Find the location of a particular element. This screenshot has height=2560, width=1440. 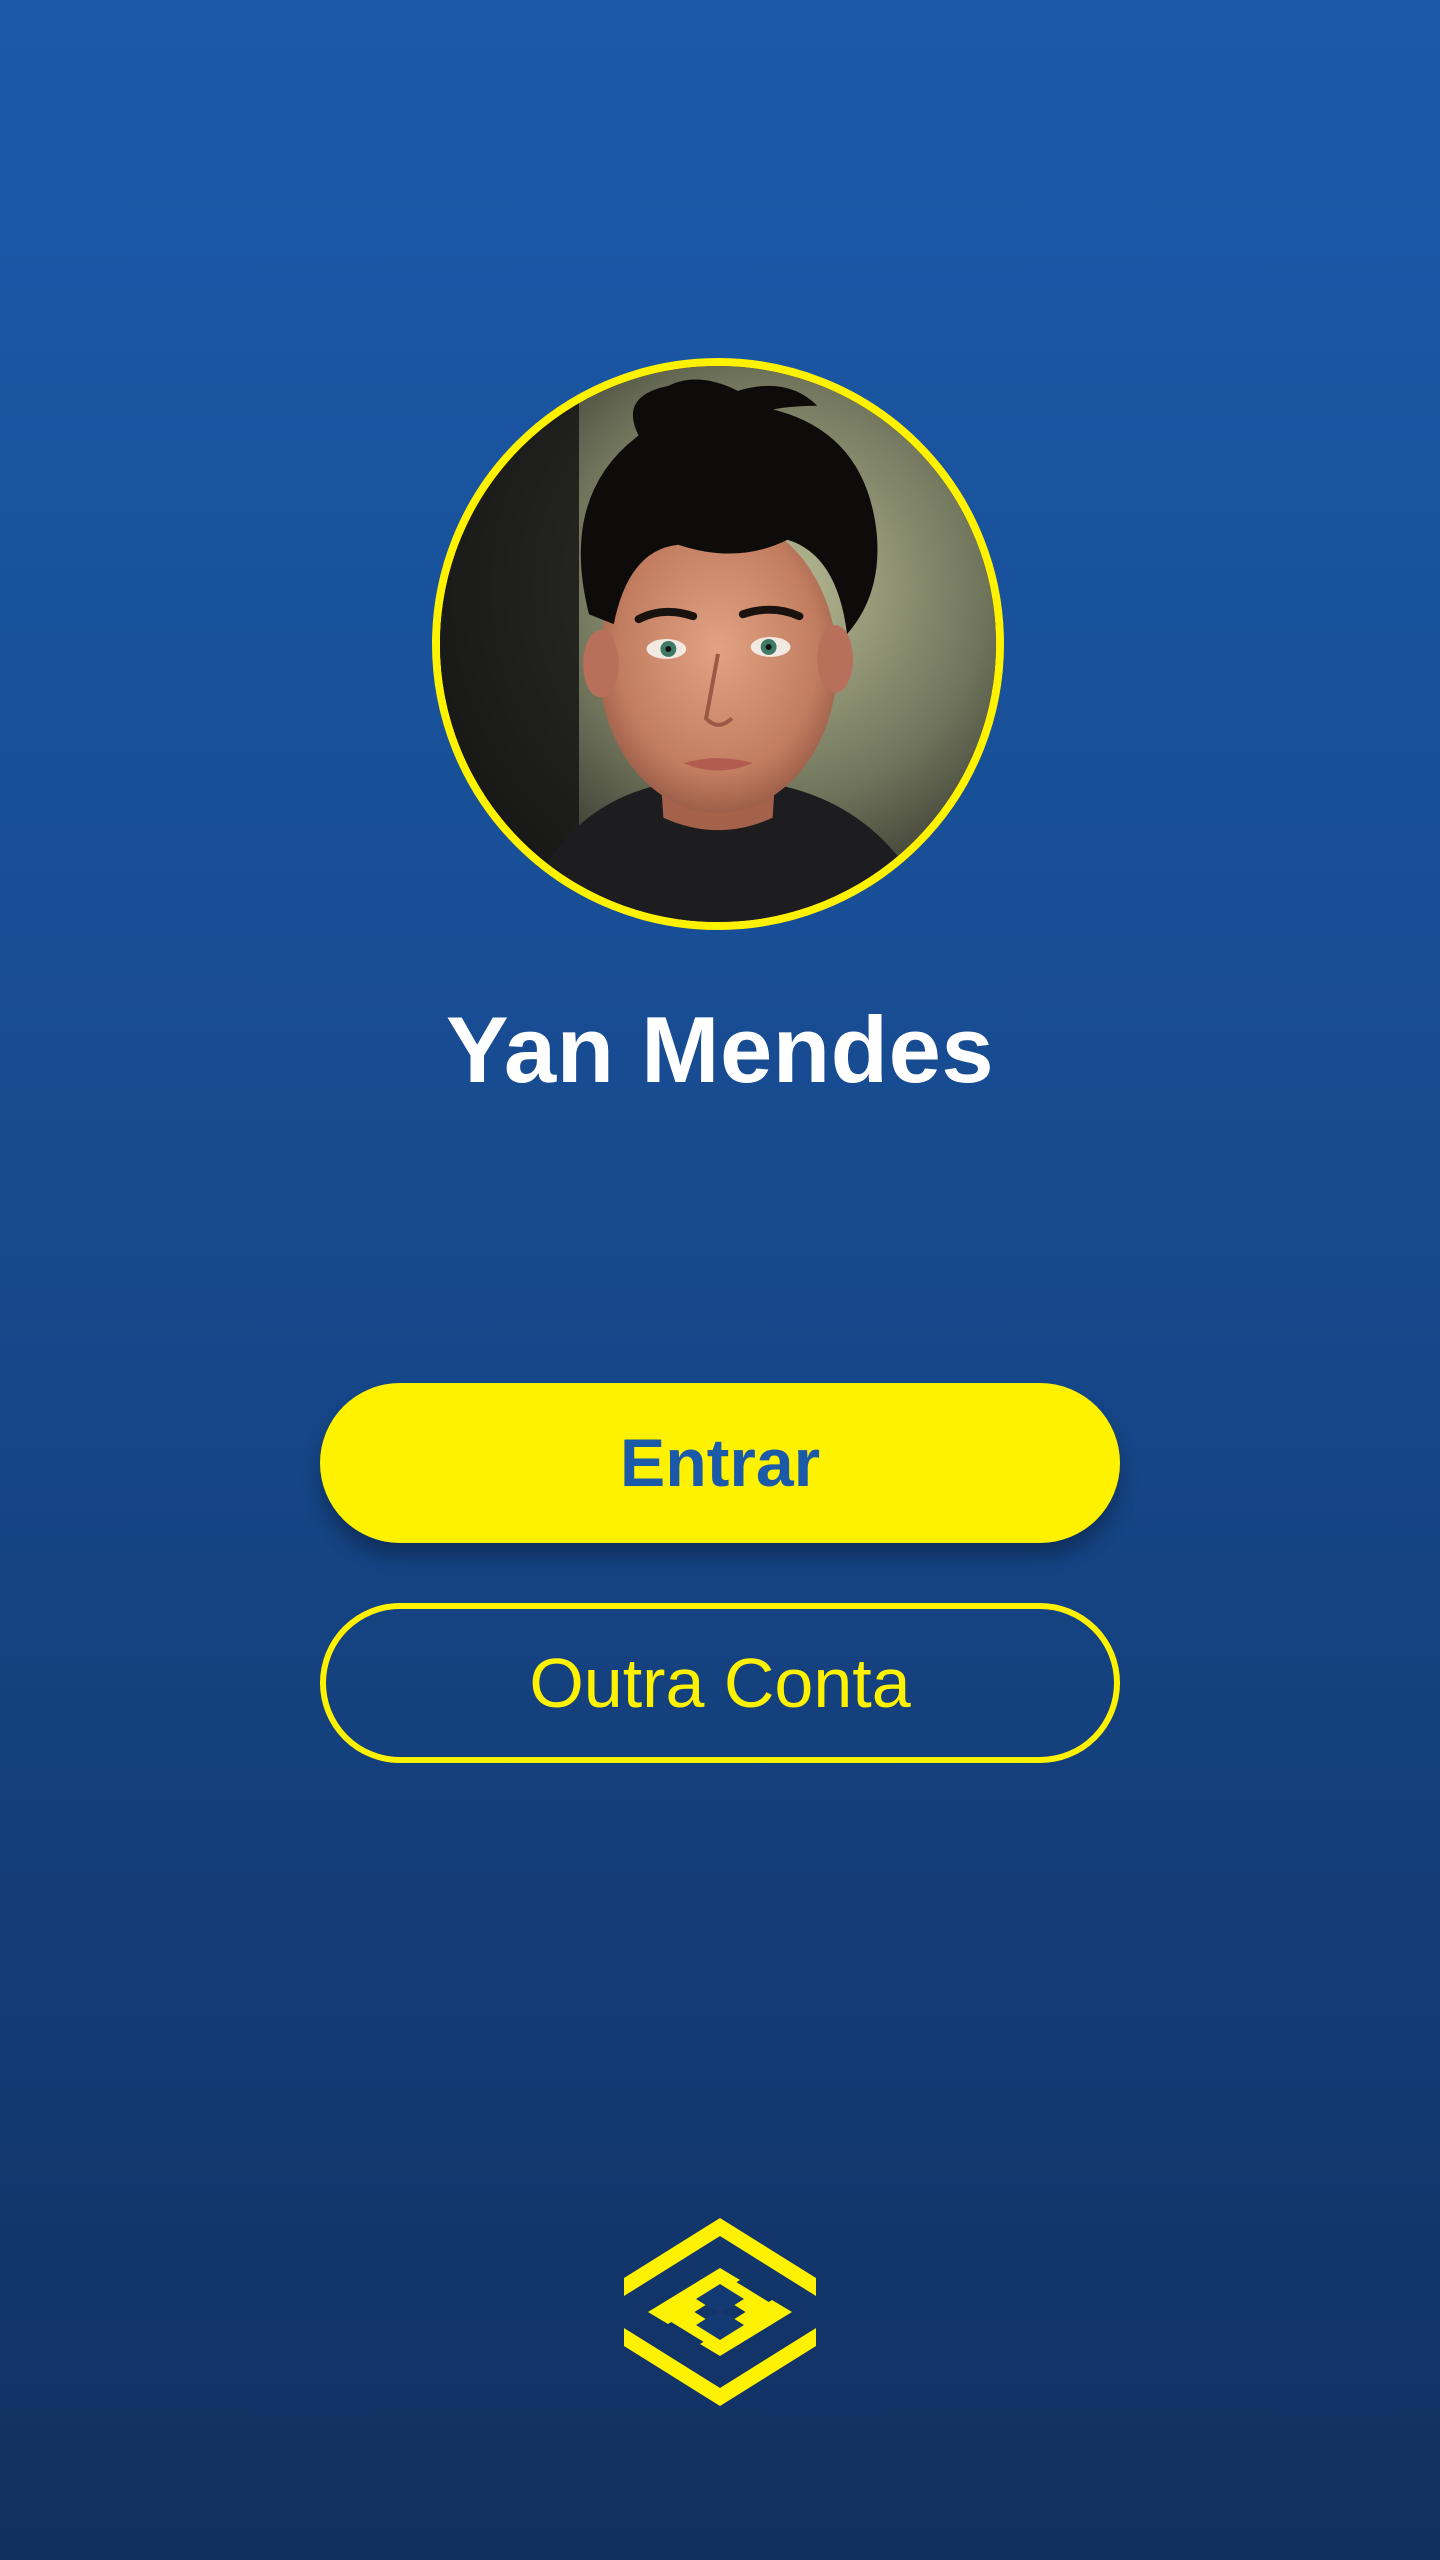

bank-logo-icon is located at coordinates (720, 2312).